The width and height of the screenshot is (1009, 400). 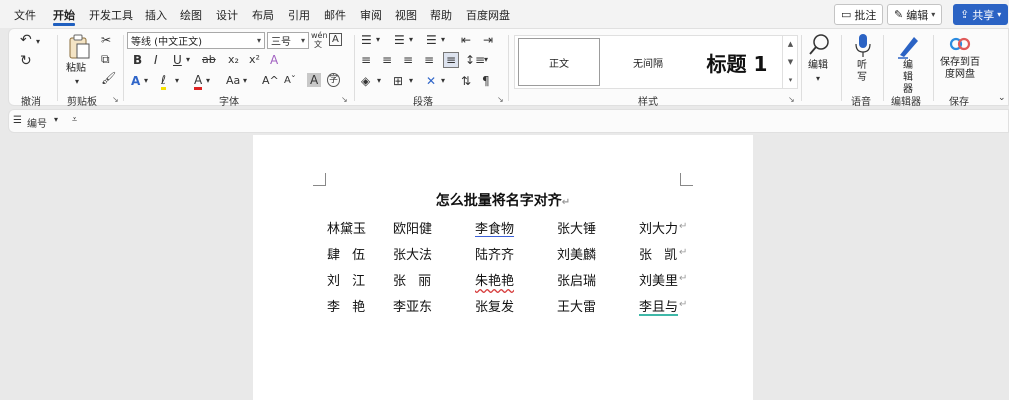 I want to click on share-button: ⇪ 共享 ▾, so click(x=981, y=14).